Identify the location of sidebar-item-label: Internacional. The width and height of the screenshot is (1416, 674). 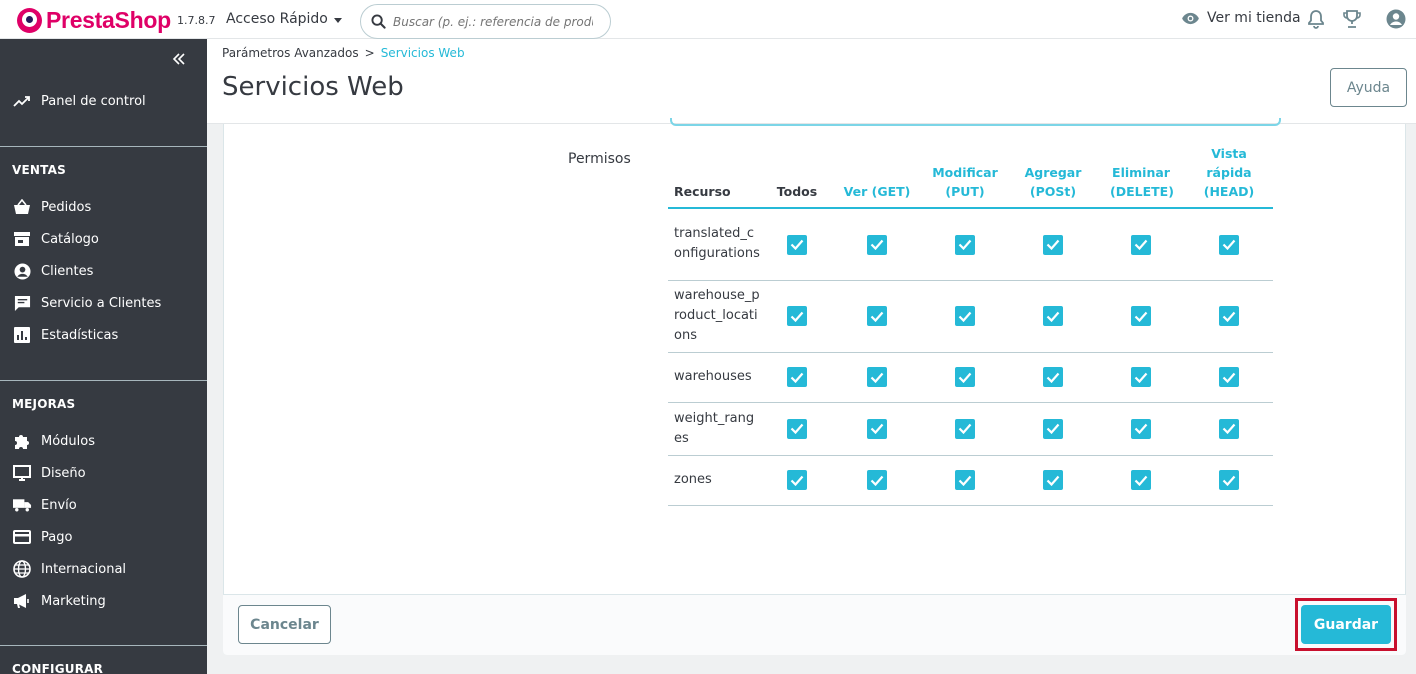
(84, 569).